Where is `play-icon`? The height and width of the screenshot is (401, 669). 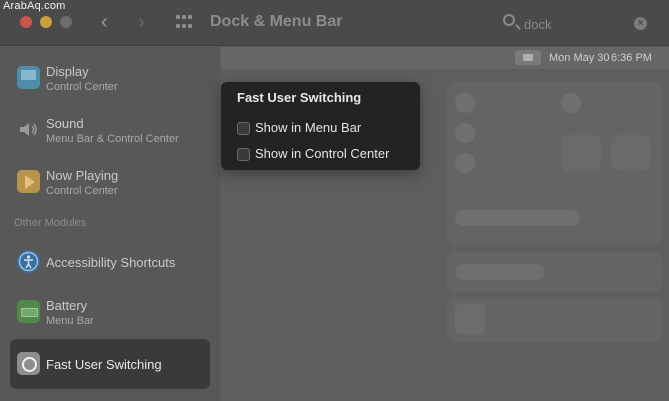 play-icon is located at coordinates (28, 181).